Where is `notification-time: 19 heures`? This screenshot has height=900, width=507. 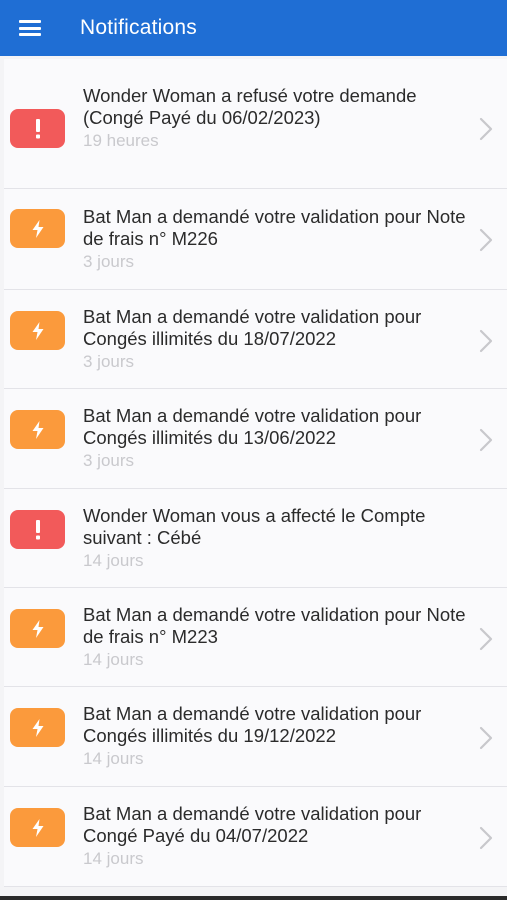
notification-time: 19 heures is located at coordinates (121, 140).